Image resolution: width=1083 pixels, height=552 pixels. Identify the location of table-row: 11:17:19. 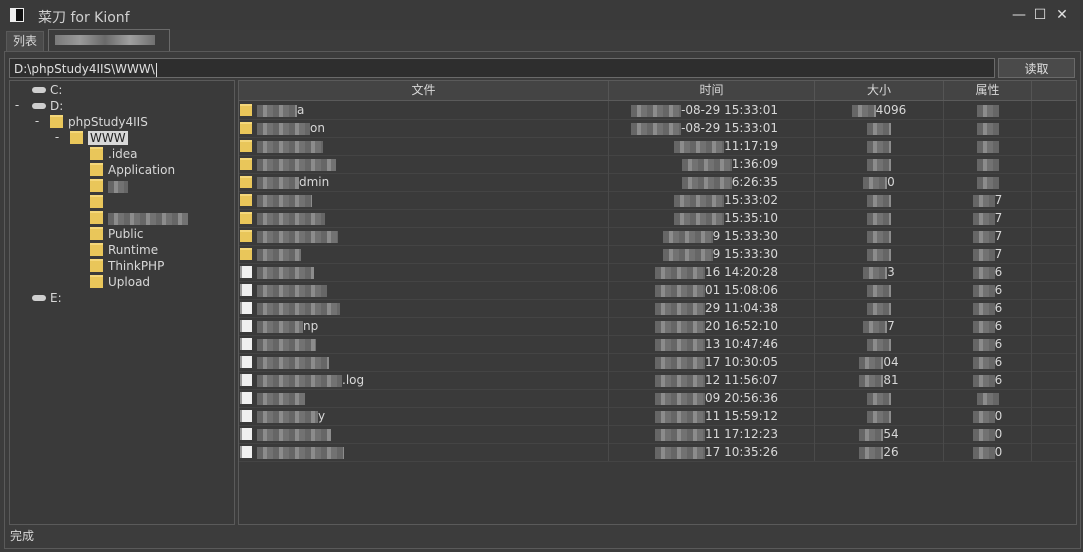
(657, 146).